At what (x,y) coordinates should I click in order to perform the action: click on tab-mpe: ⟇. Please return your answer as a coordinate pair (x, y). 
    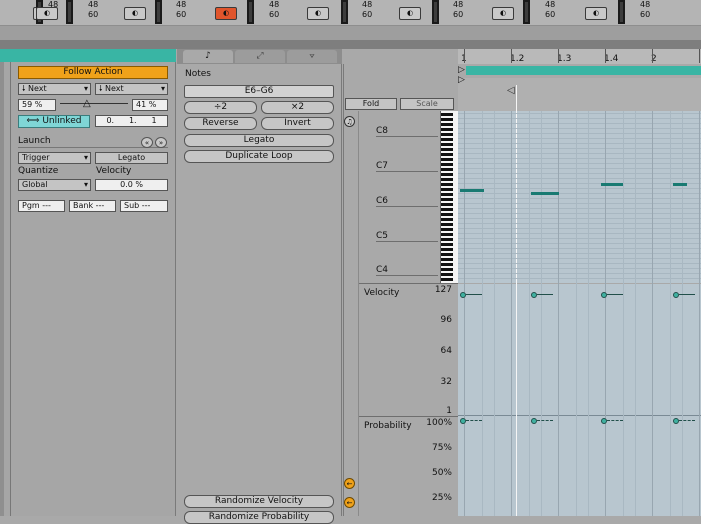
    Looking at the image, I should click on (312, 56).